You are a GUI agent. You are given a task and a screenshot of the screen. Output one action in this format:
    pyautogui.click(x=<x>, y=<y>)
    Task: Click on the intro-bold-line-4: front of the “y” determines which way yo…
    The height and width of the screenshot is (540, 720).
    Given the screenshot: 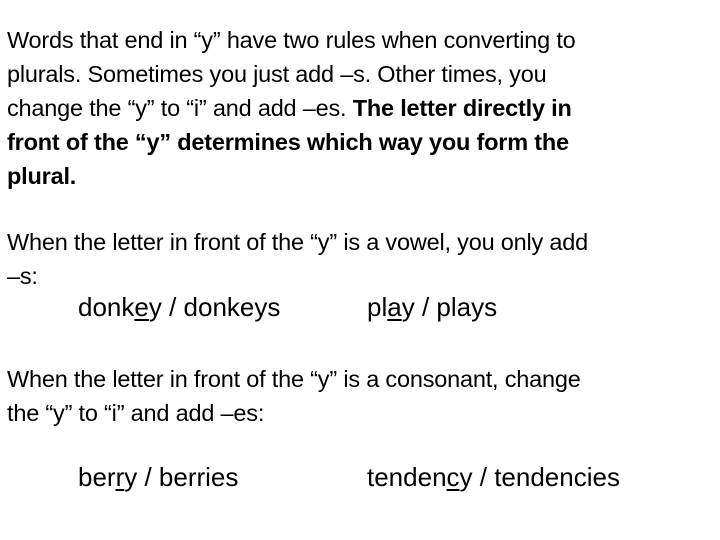 What is the action you would take?
    pyautogui.click(x=288, y=142)
    